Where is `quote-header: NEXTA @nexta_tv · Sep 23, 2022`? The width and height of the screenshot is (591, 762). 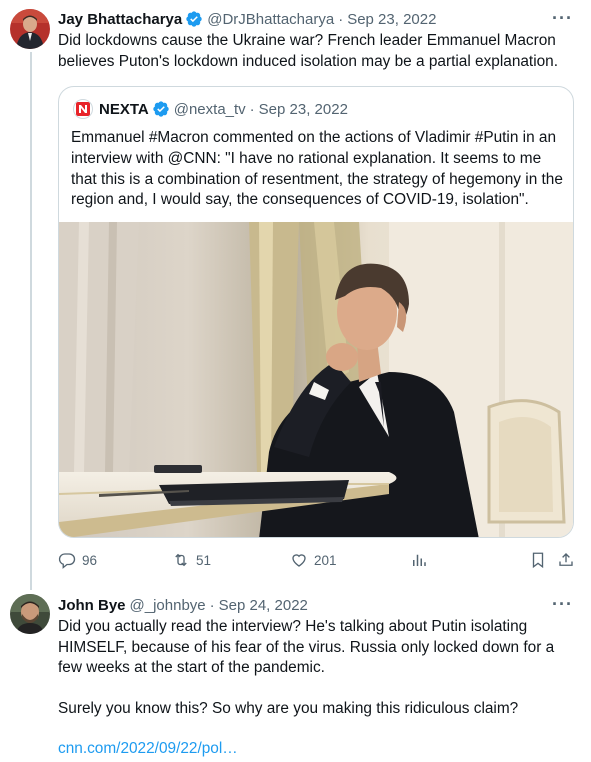 quote-header: NEXTA @nexta_tv · Sep 23, 2022 is located at coordinates (210, 109).